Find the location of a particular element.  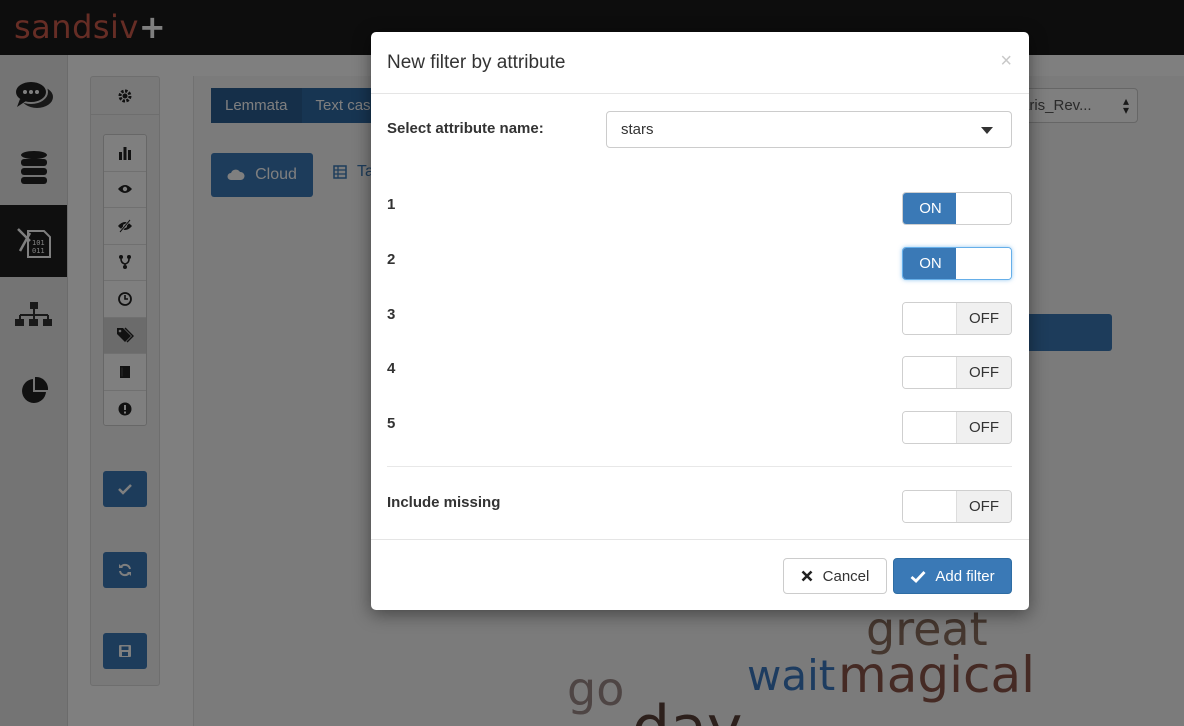

dialog-title: New filter by attribute is located at coordinates (476, 62).